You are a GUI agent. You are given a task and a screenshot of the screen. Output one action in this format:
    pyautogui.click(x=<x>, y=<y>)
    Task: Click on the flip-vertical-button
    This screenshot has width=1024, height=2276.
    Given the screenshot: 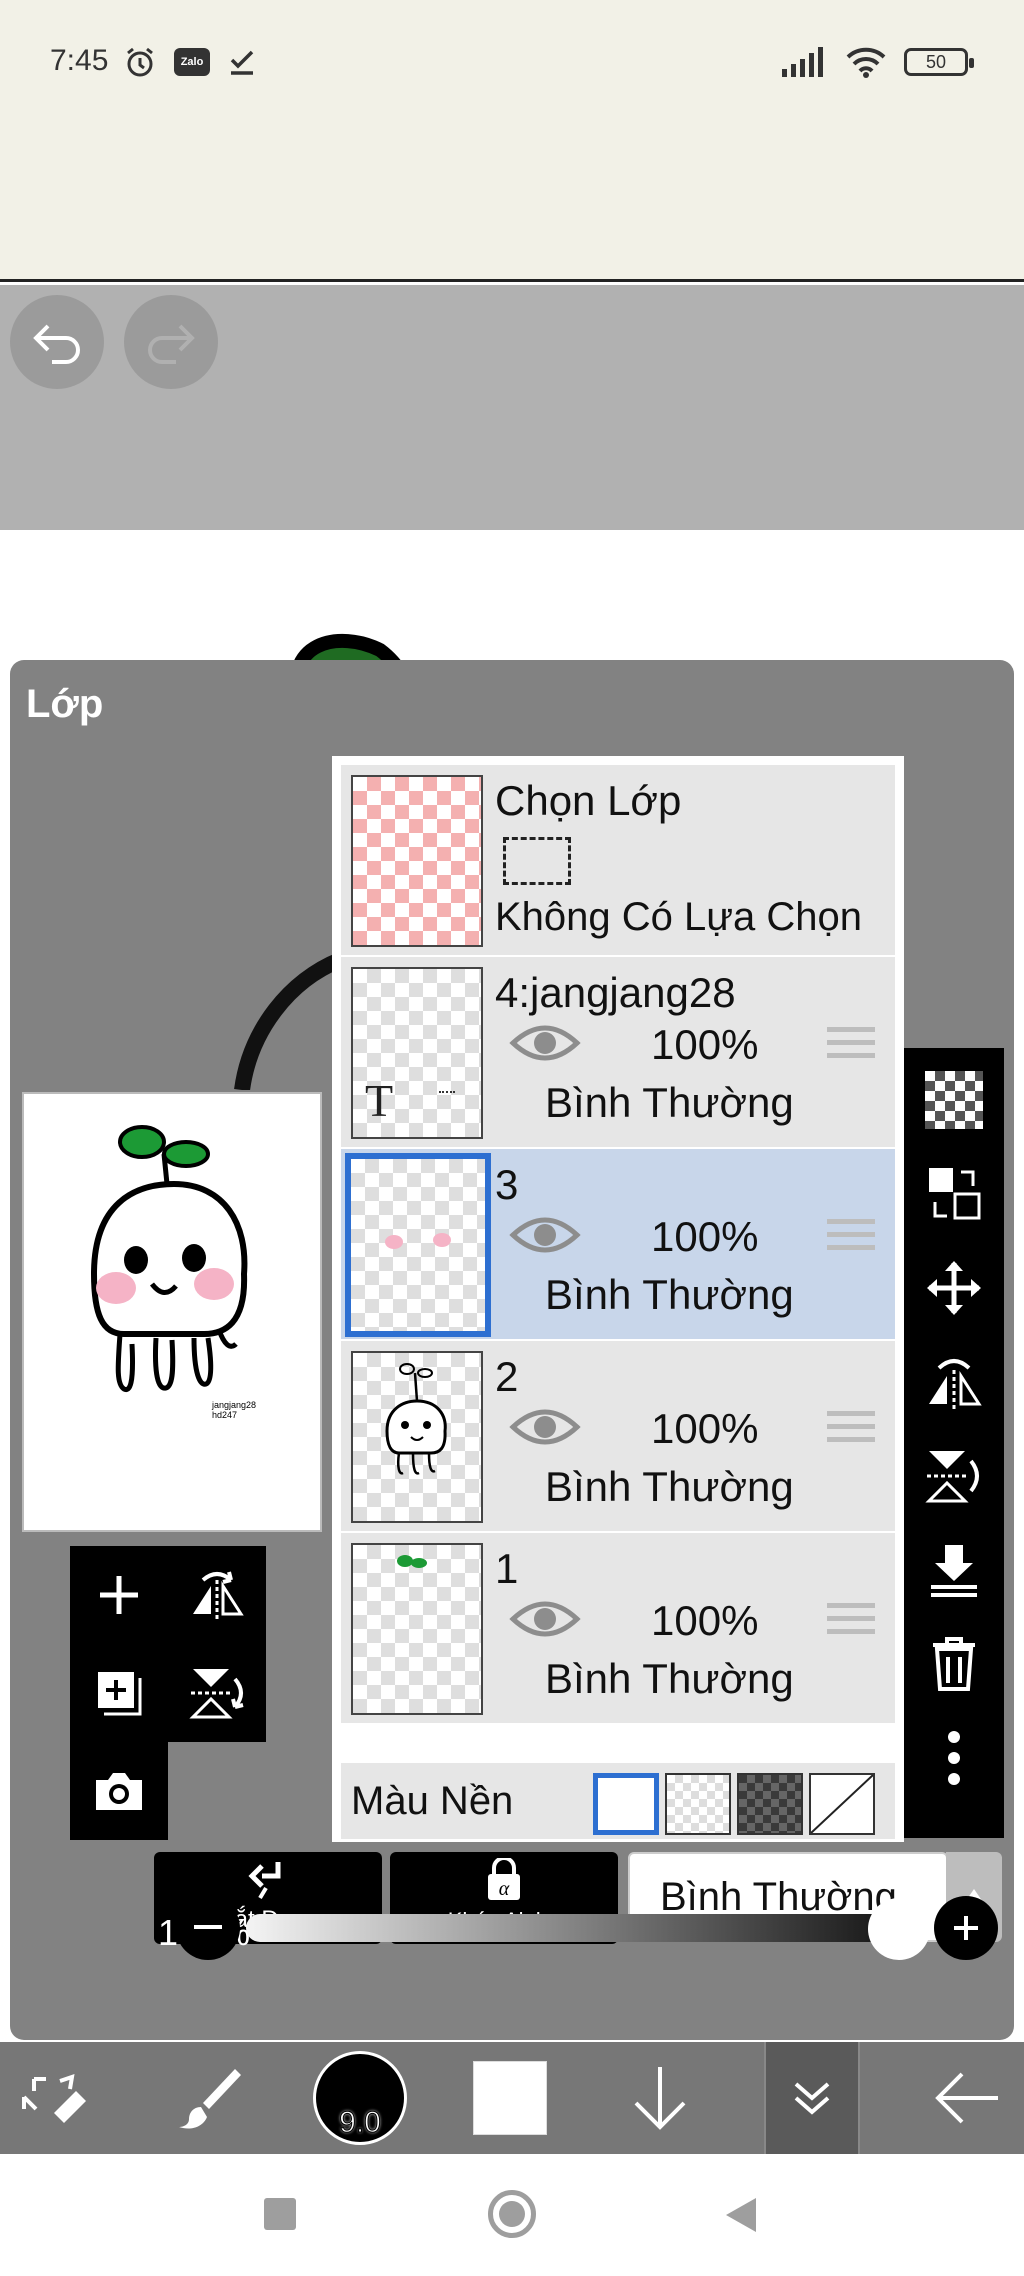 What is the action you would take?
    pyautogui.click(x=217, y=1693)
    